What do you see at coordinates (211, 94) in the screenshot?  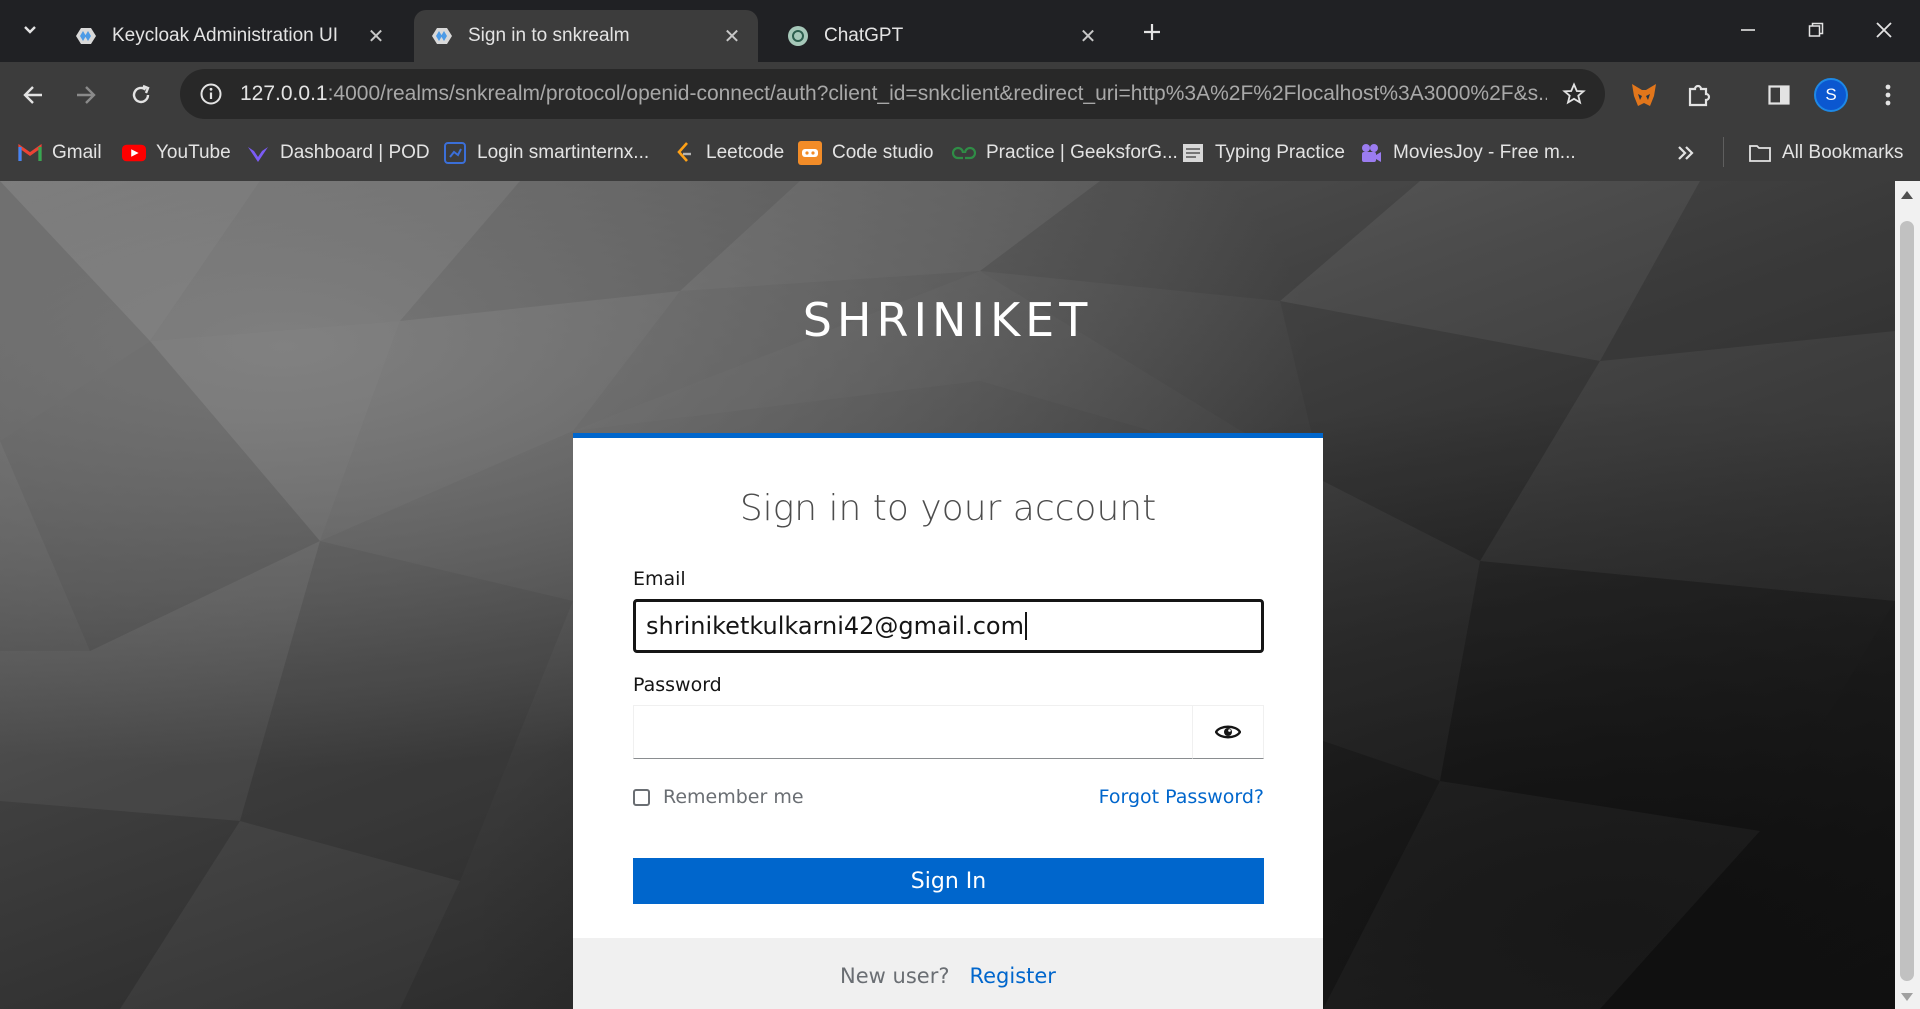 I see `site-info-icon` at bounding box center [211, 94].